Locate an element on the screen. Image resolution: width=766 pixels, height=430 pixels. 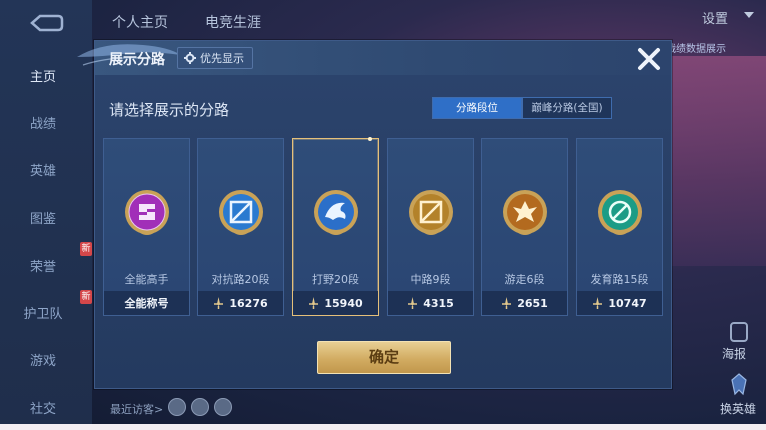
lane-card-jungle: 打野20段 15940 is located at coordinates (335, 226).